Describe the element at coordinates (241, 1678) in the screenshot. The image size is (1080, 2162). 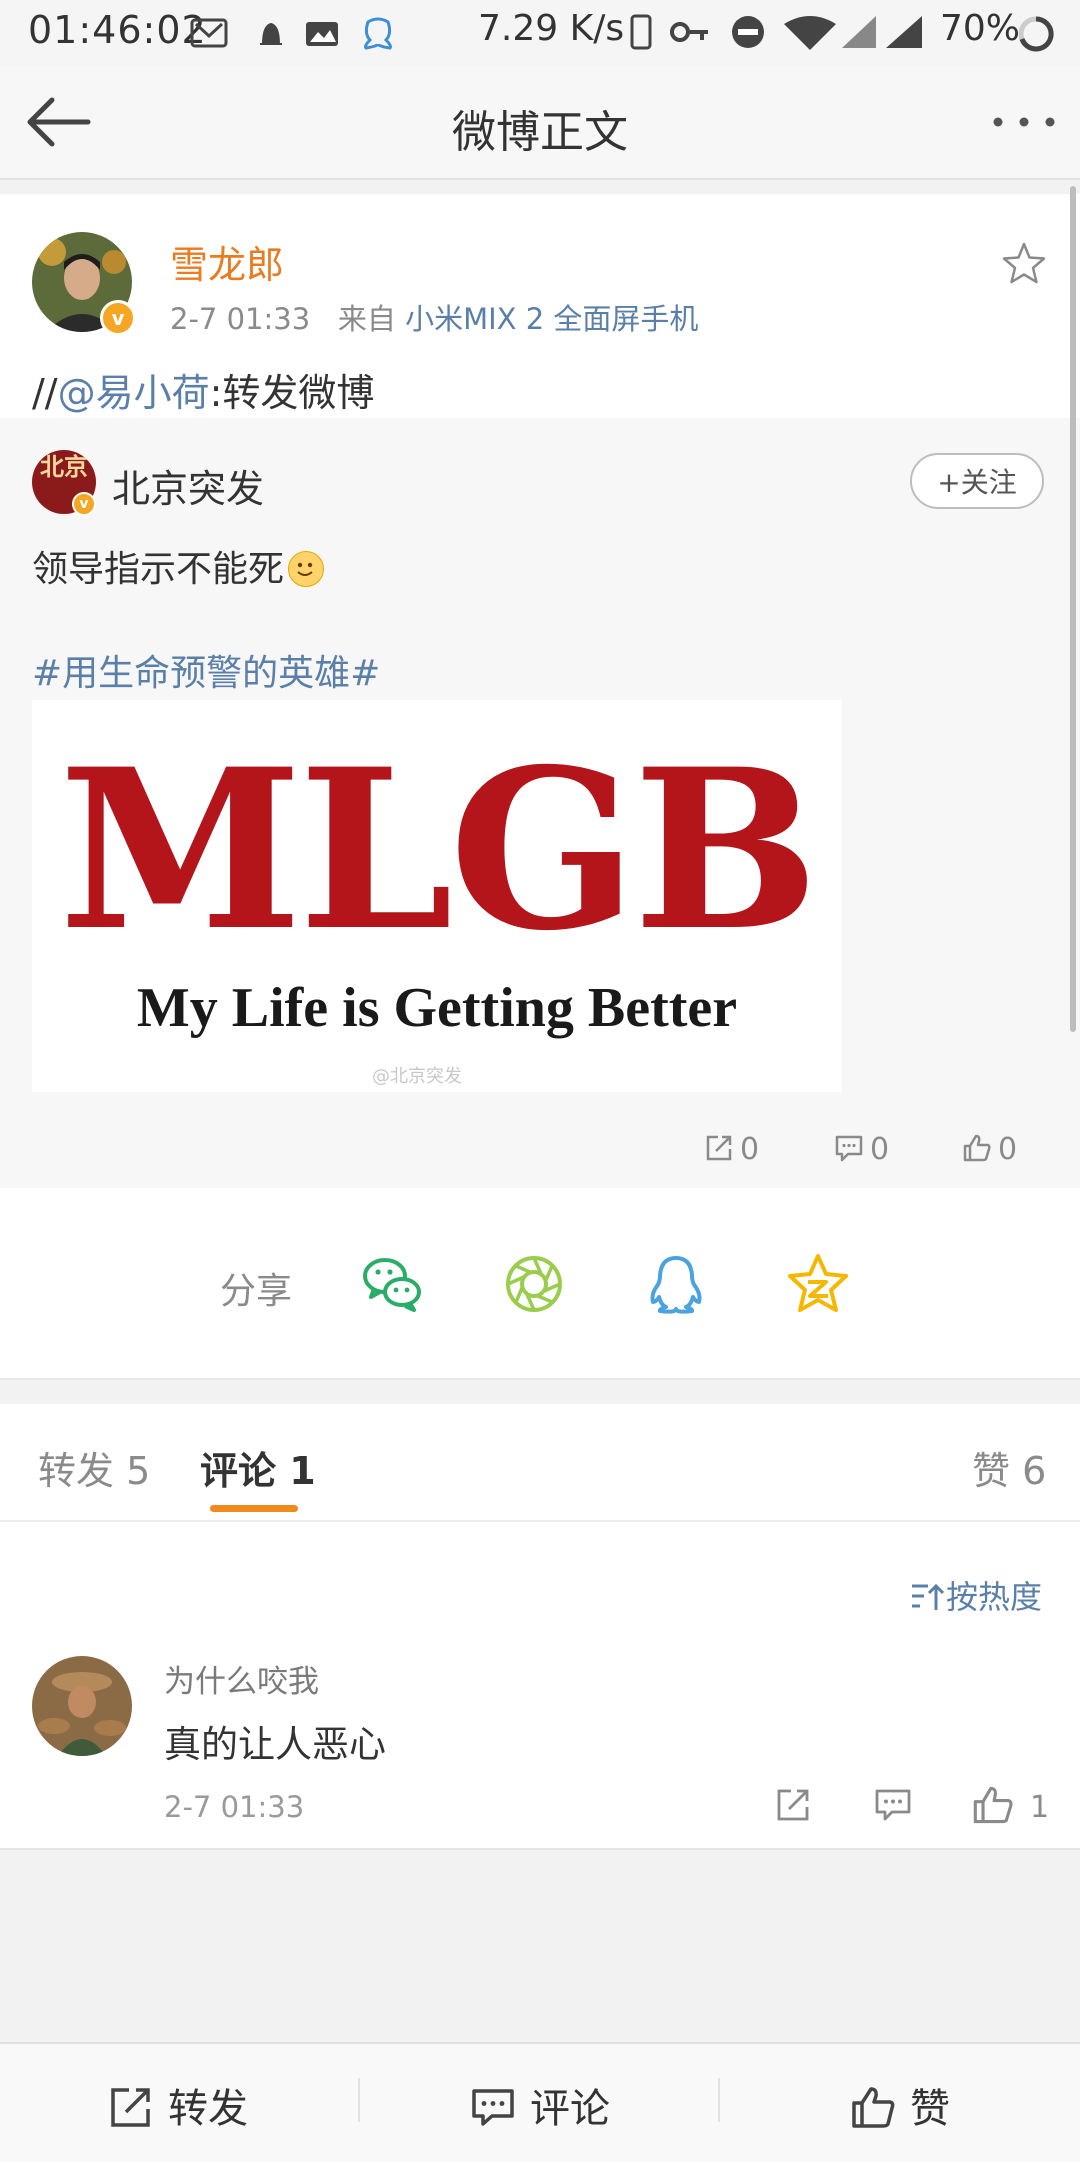
I see `commenter-name: 为什么咬我` at that location.